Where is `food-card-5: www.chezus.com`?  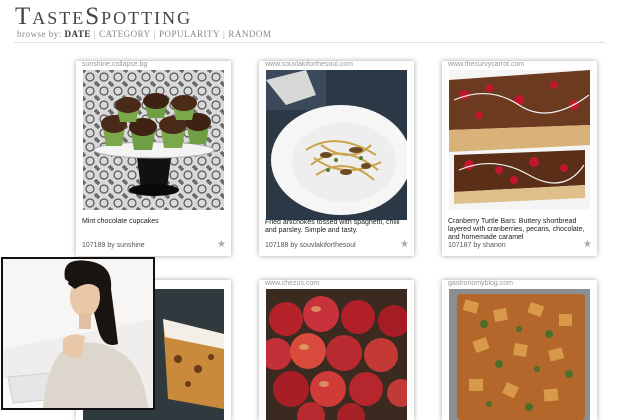 food-card-5: www.chezus.com is located at coordinates (336, 350).